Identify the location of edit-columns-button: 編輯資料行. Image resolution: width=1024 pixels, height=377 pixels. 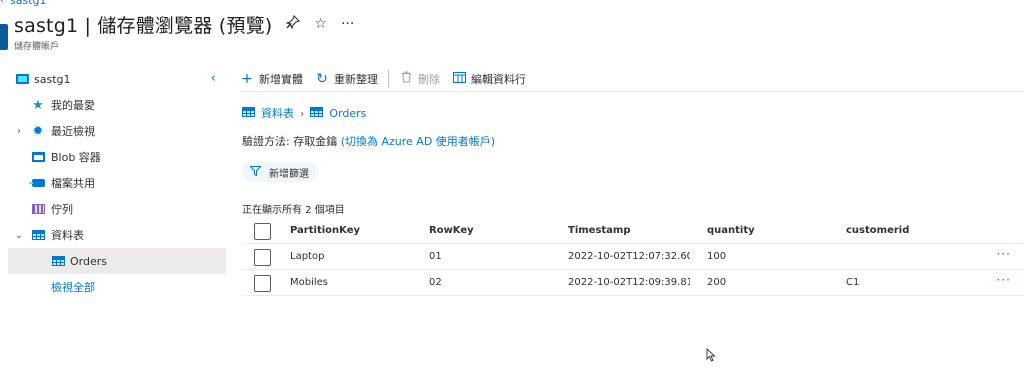
(489, 79).